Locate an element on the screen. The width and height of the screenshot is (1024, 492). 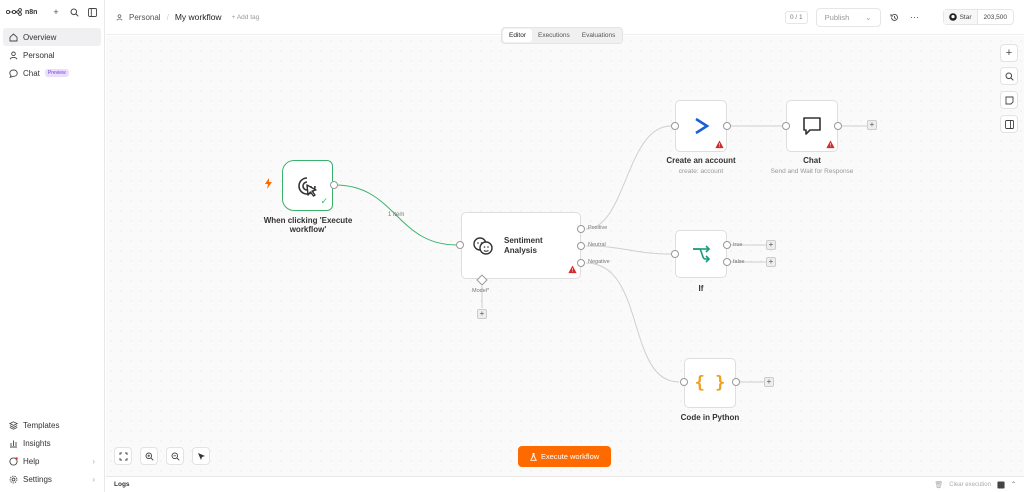
sidebar-item-label: Help is located at coordinates (31, 461).